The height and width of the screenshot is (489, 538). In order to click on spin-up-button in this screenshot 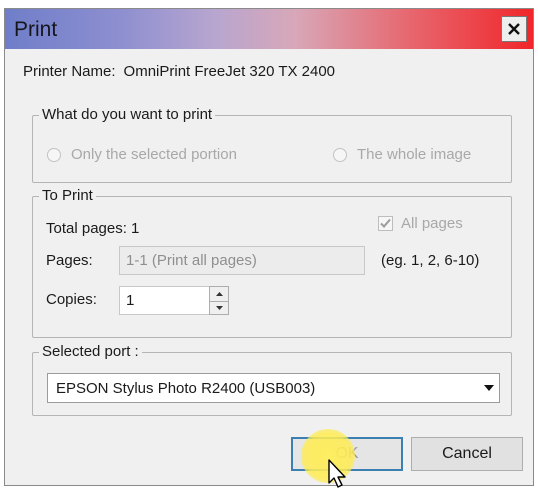, I will do `click(219, 294)`.